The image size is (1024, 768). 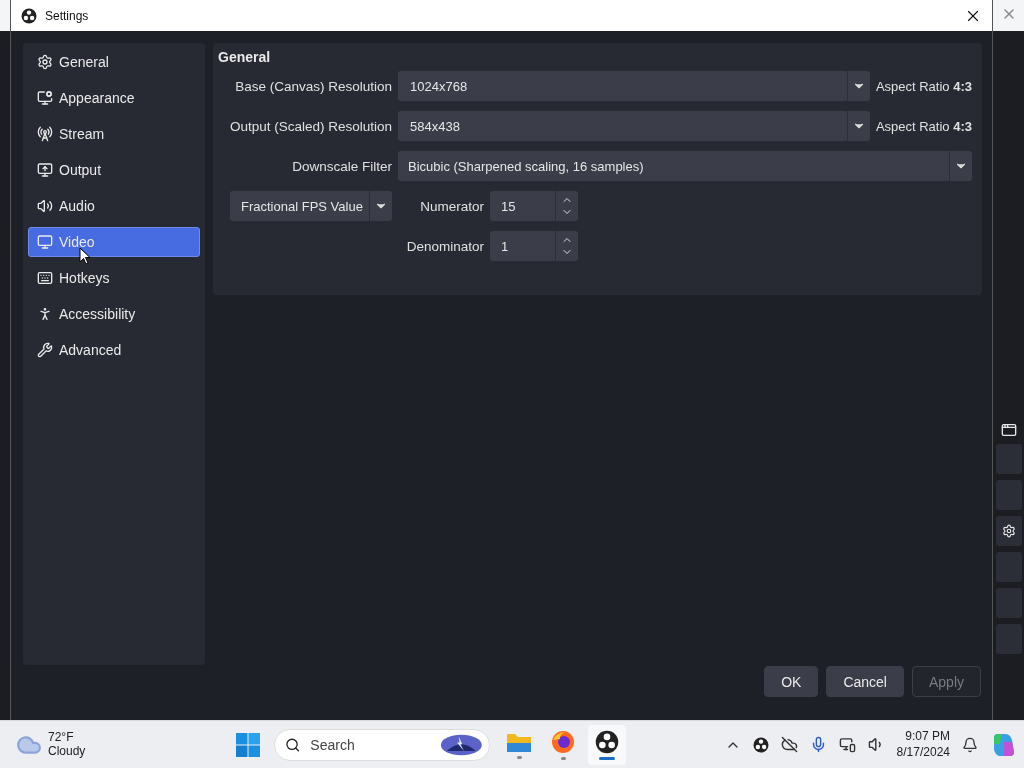 I want to click on sidebar-item: Accessibility, so click(x=114, y=314).